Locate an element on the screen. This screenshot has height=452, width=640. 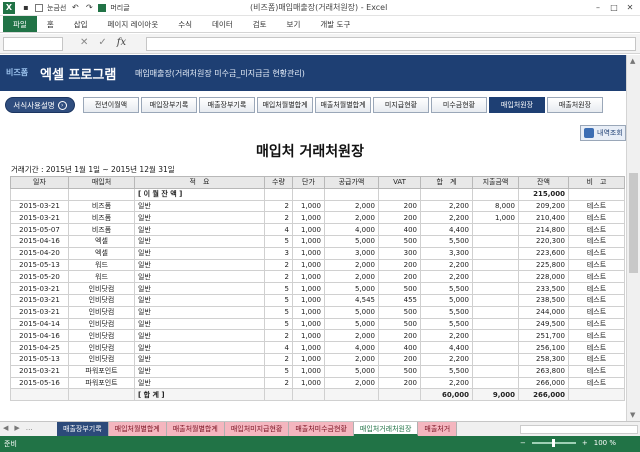
sheet-tab: 매입처월별합계 is located at coordinates (137, 429).